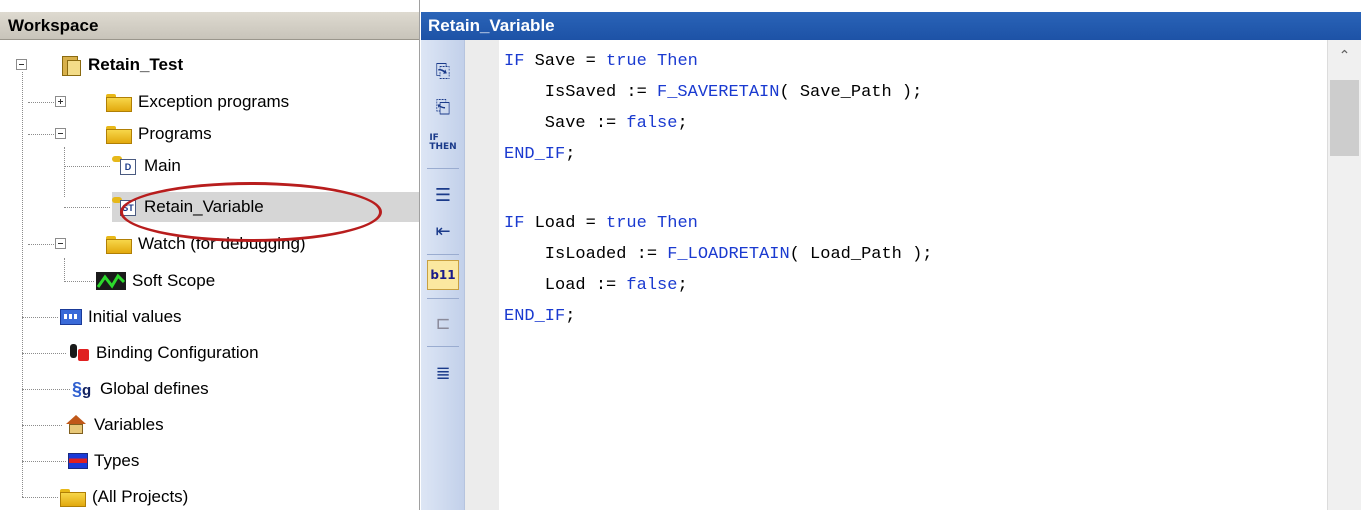 This screenshot has height=510, width=1361. Describe the element at coordinates (601, 61) in the screenshot. I see `code-line: IF Save = true Then` at that location.